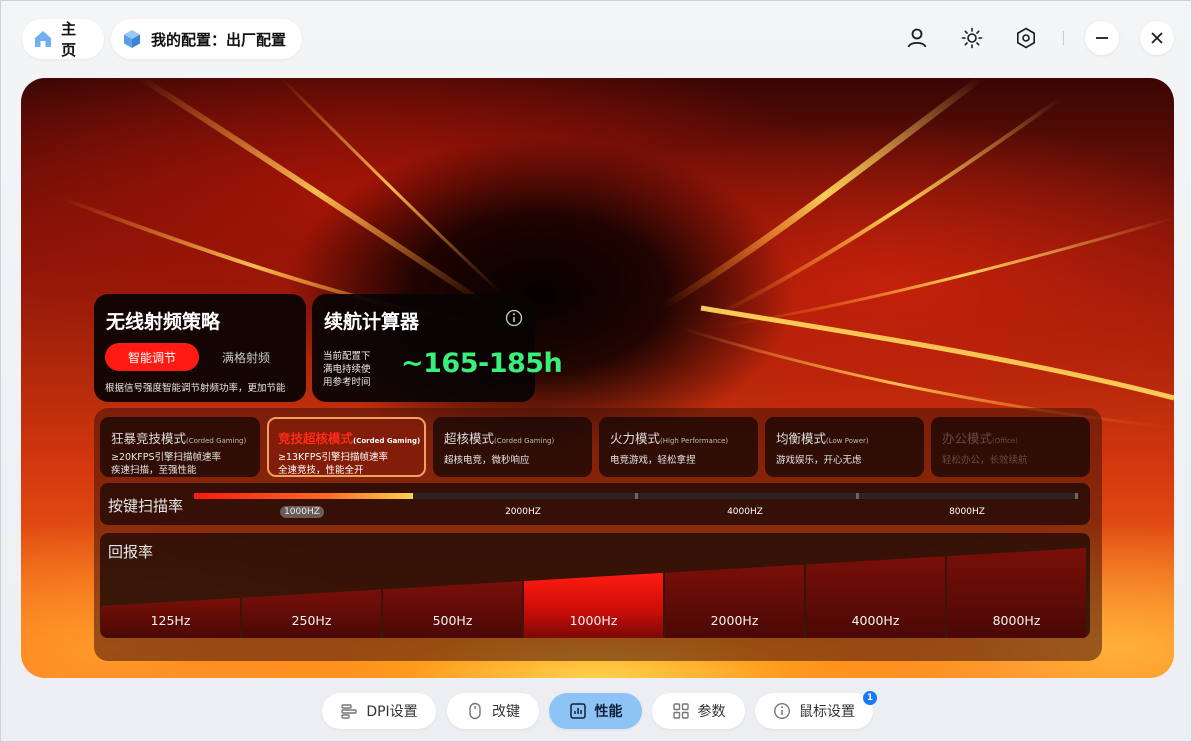 This screenshot has width=1192, height=742. What do you see at coordinates (694, 441) in the screenshot?
I see `mode-tag: (High Performance)` at bounding box center [694, 441].